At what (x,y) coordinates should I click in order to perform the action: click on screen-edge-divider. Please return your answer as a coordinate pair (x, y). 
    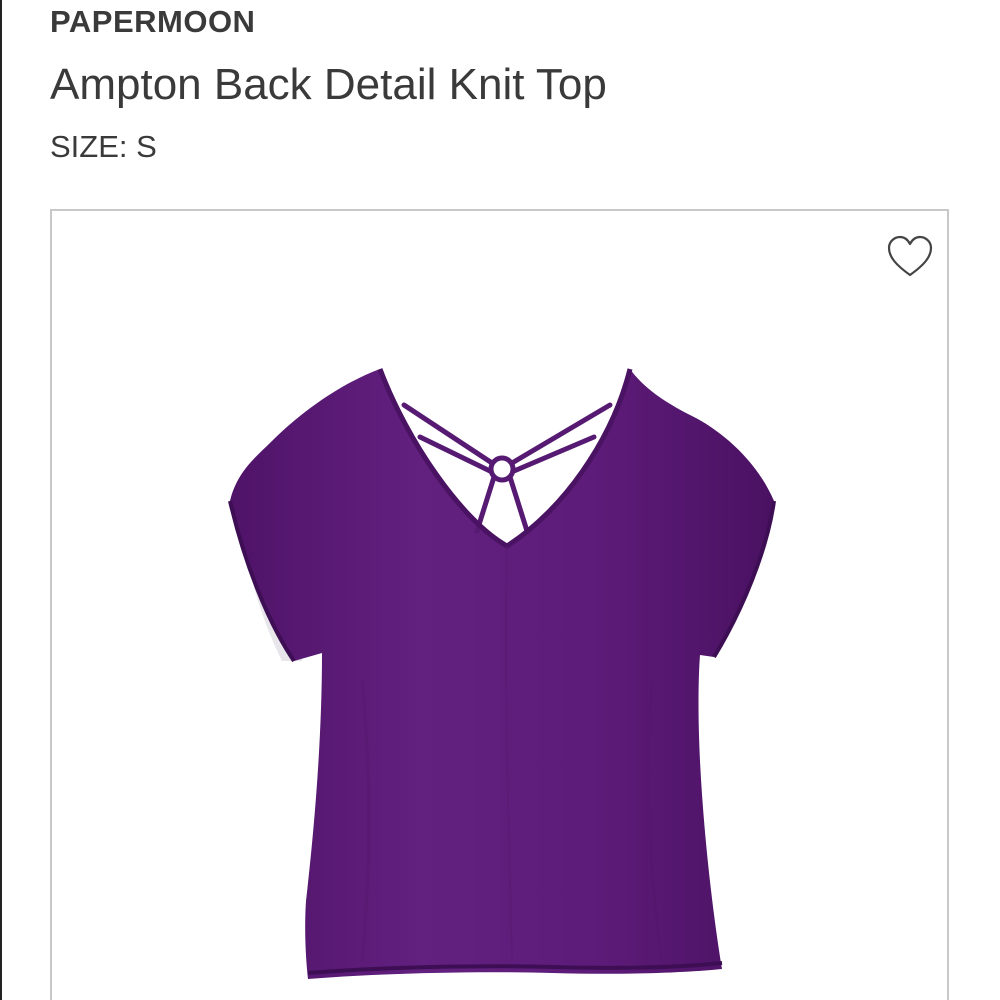
    Looking at the image, I should click on (1, 500).